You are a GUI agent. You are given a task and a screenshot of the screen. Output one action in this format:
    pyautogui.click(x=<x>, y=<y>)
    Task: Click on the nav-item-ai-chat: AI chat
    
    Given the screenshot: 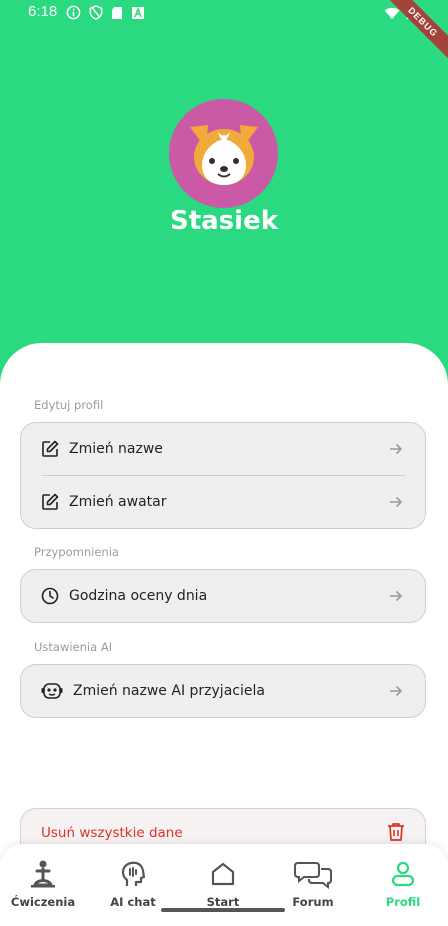 What is the action you would take?
    pyautogui.click(x=133, y=882)
    